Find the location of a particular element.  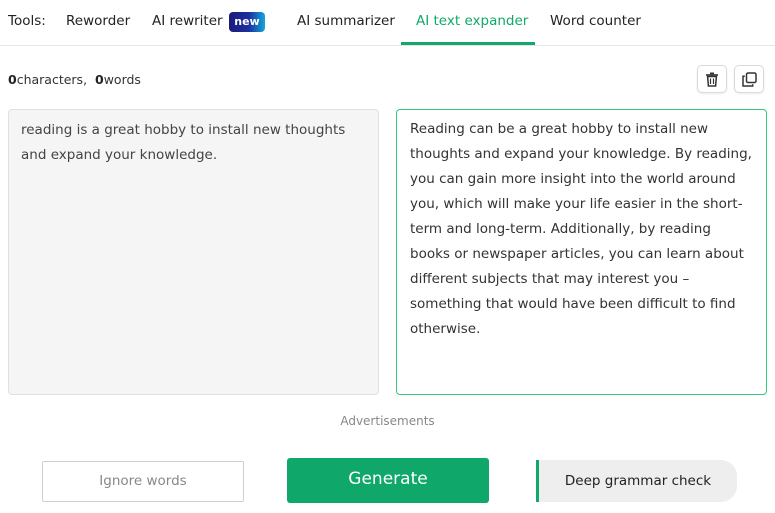

new-badge: new is located at coordinates (247, 22).